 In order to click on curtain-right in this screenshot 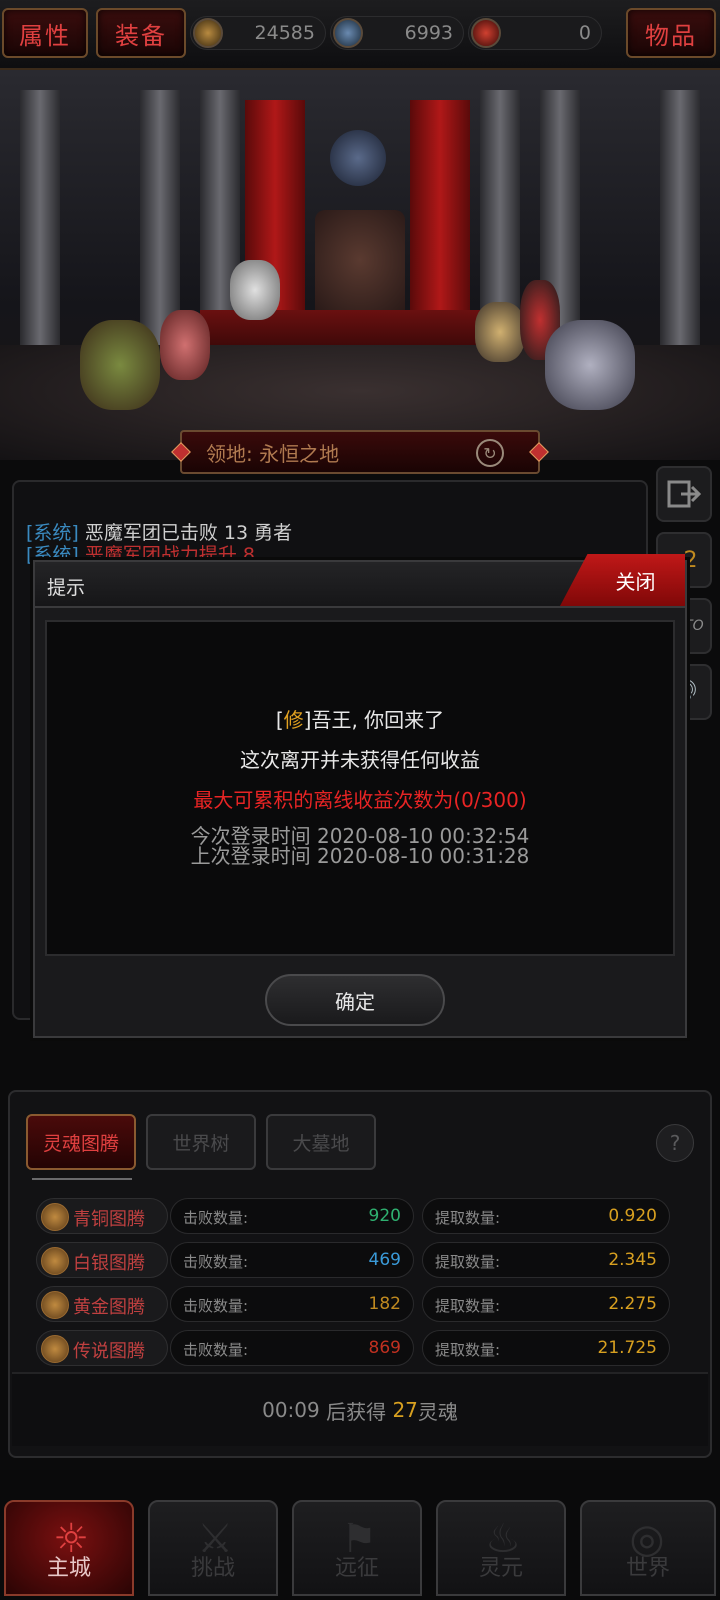, I will do `click(440, 215)`.